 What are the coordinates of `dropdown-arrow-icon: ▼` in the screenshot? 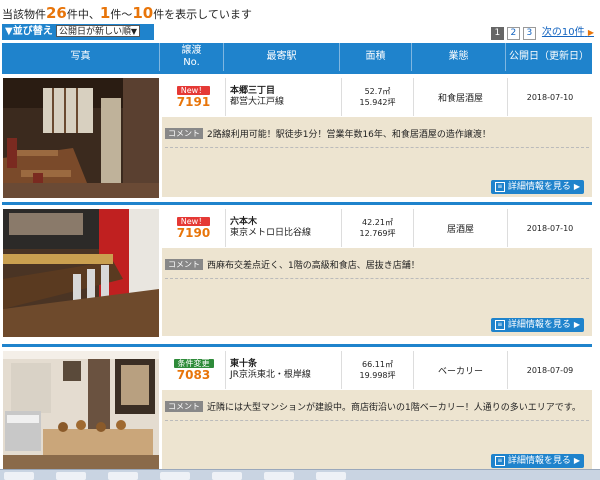 It's located at (133, 31).